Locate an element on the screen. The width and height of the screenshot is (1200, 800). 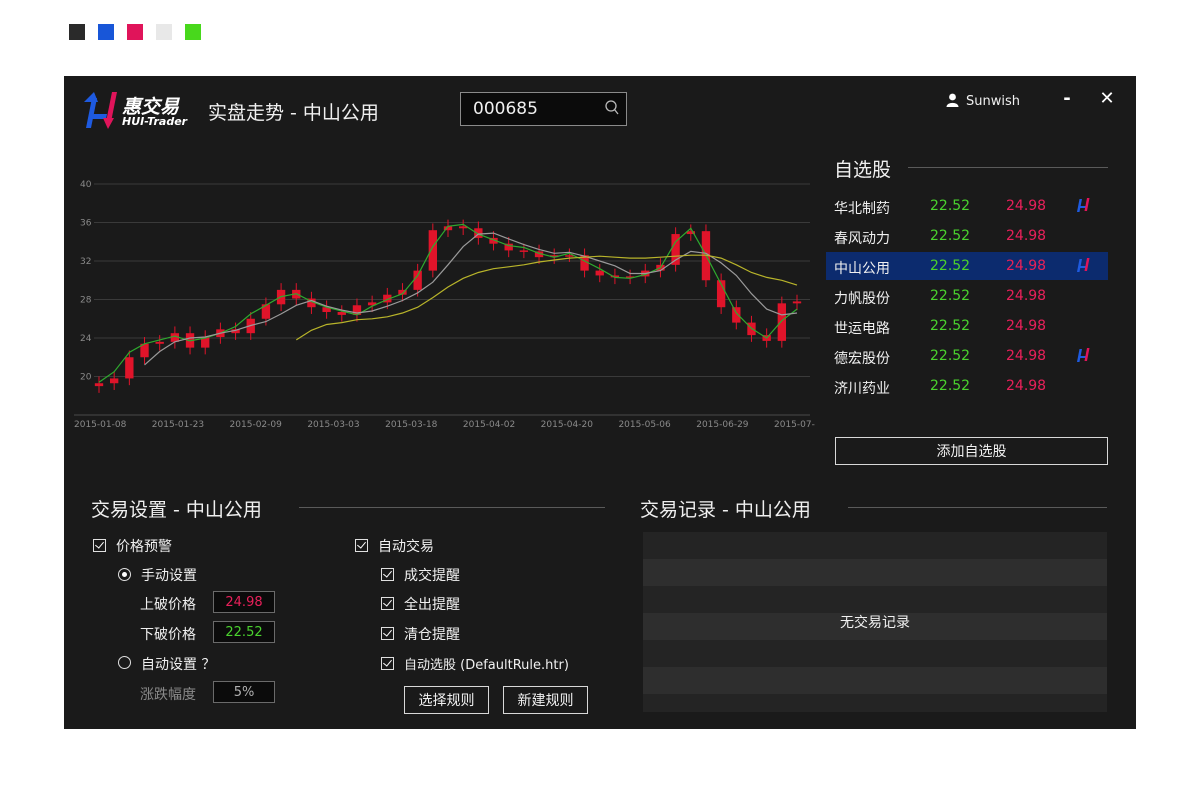
deal-alert-checkbox is located at coordinates (387, 574).